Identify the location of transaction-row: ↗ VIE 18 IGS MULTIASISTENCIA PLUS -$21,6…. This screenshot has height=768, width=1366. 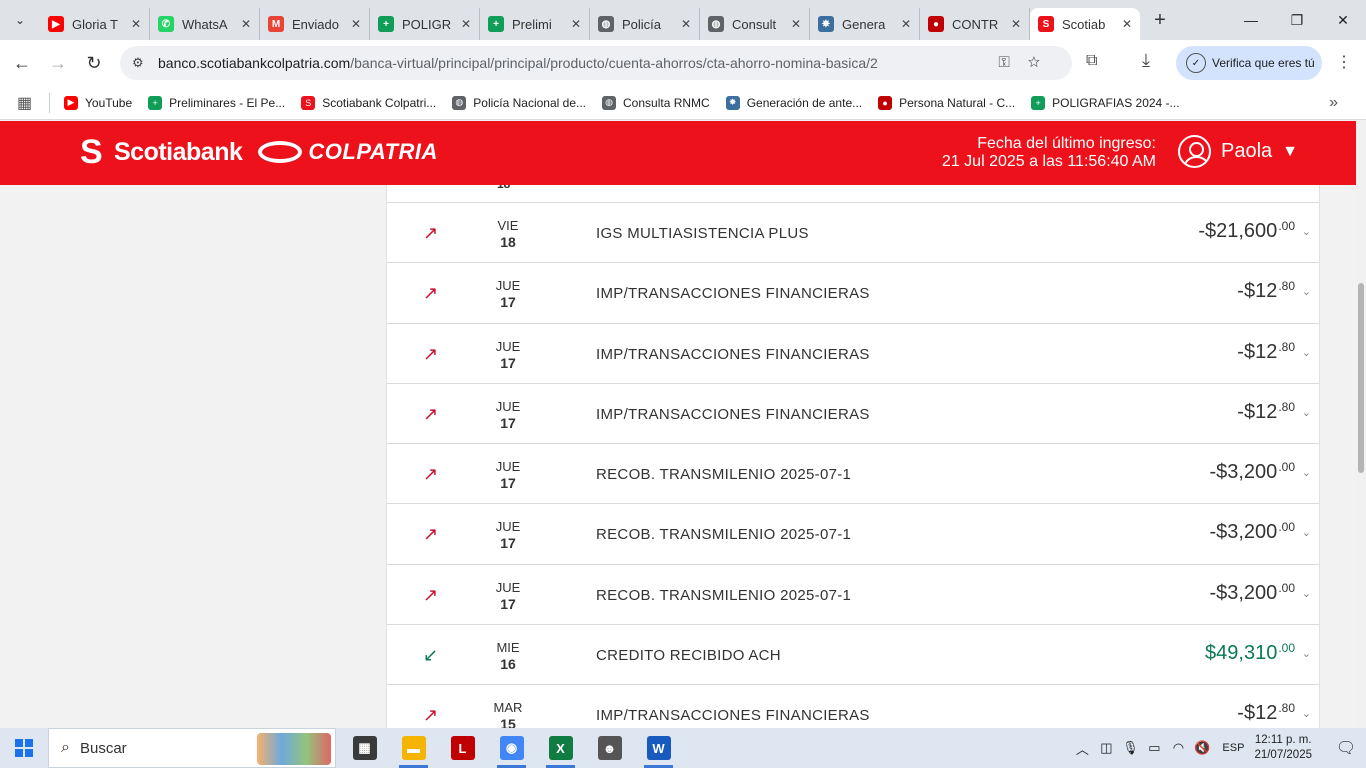
(853, 233).